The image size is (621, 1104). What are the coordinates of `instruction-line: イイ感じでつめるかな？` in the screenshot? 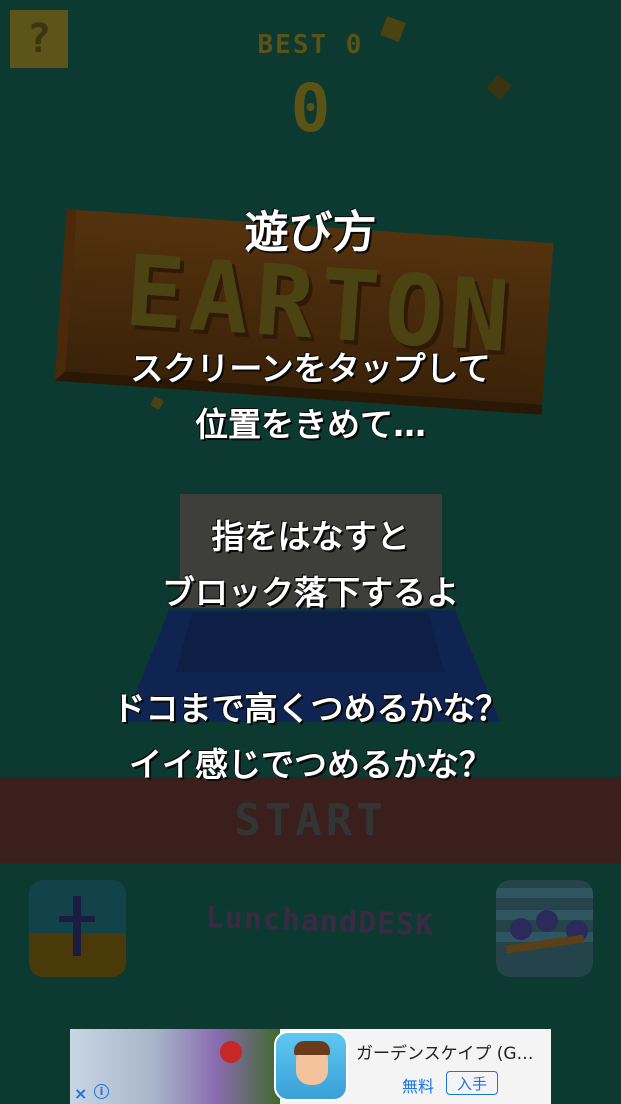 It's located at (310, 764).